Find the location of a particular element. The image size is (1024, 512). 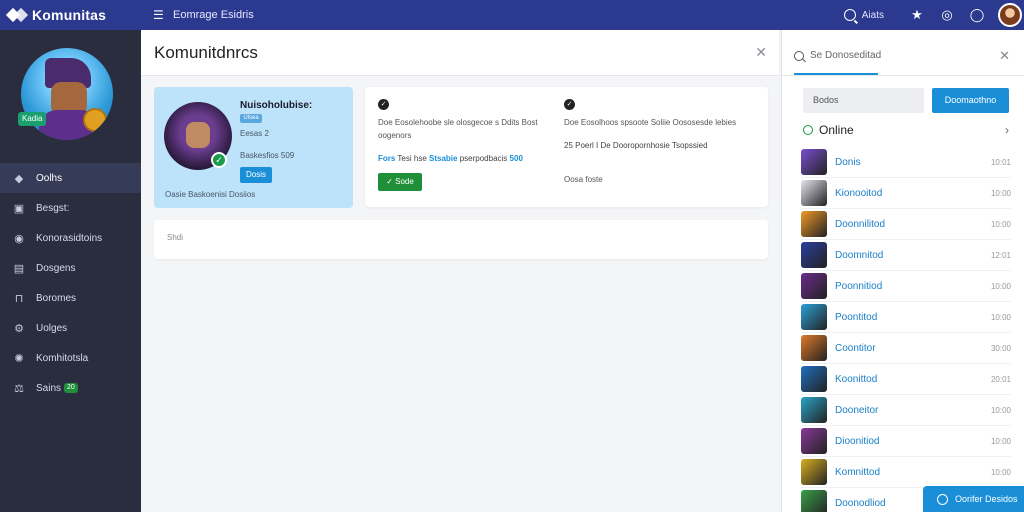

member-row: Dooneitor 10:00 is located at coordinates (906, 410).